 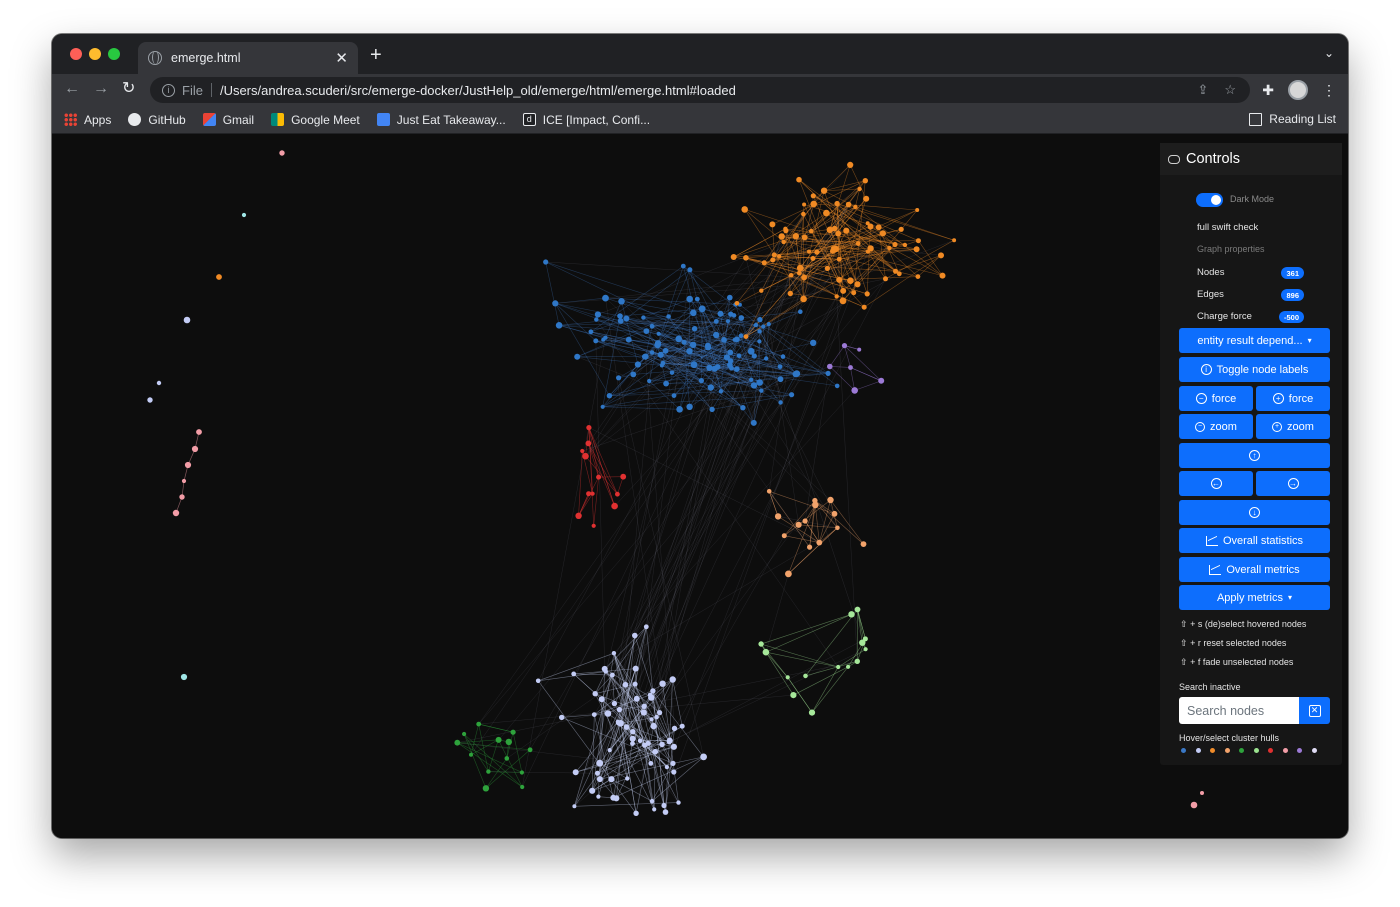 I want to click on pan-up-button: ↑, so click(x=1254, y=455).